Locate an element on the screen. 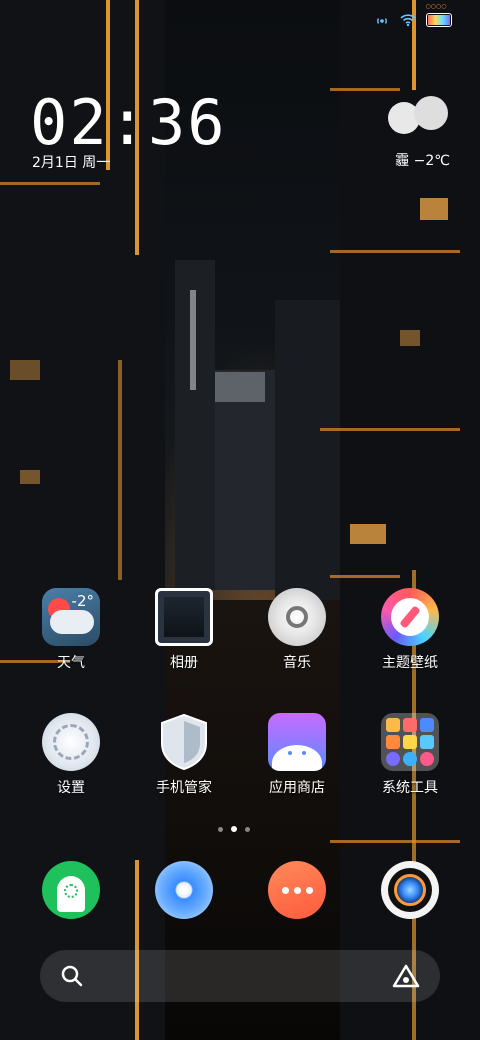  app-label: 设置 is located at coordinates (71, 788).